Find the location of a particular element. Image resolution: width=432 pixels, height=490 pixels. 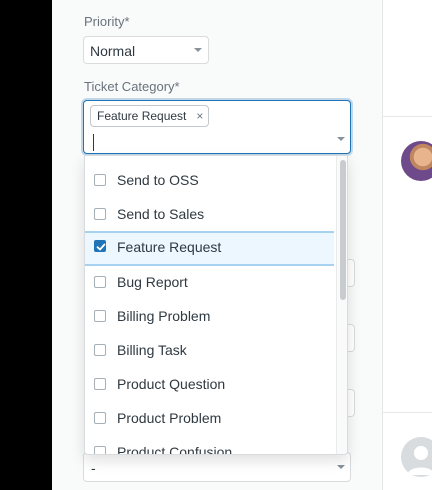

scrollbar-thumb is located at coordinates (343, 230).